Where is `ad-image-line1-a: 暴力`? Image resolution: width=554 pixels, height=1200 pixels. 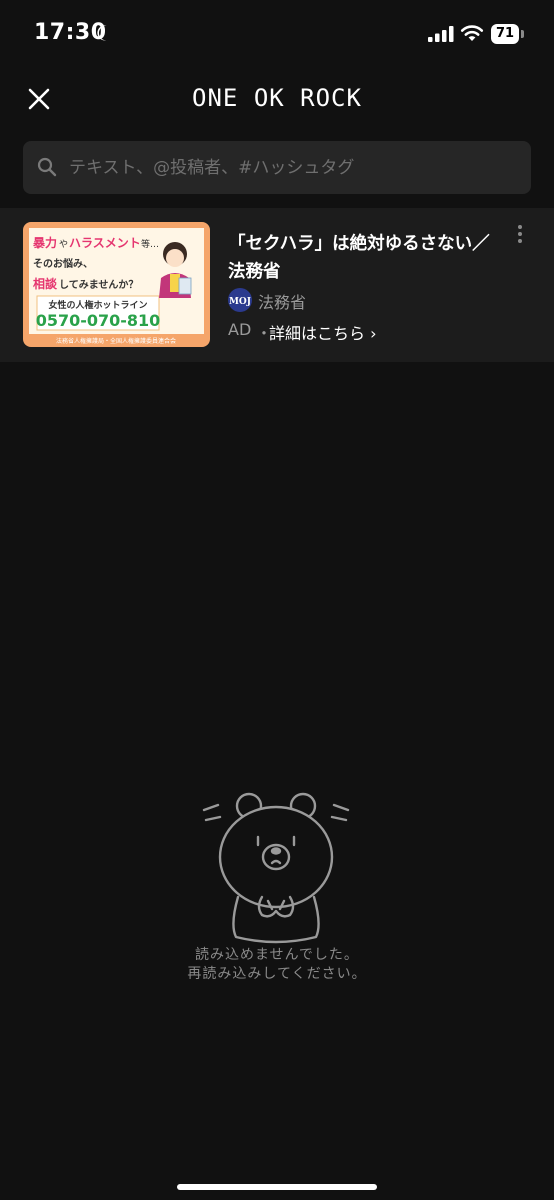 ad-image-line1-a: 暴力 is located at coordinates (44, 242).